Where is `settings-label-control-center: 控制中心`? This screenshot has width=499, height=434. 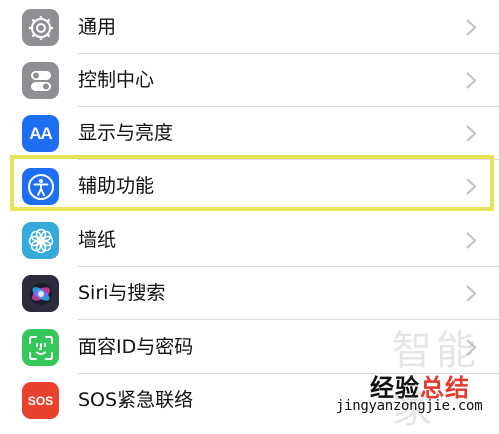 settings-label-control-center: 控制中心 is located at coordinates (116, 80).